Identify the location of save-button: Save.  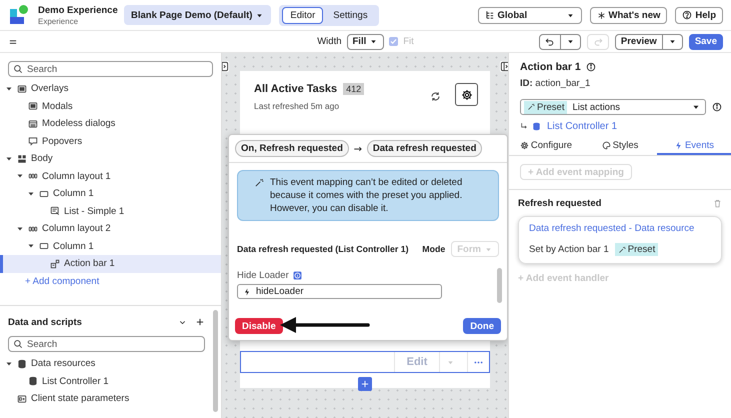
(705, 42).